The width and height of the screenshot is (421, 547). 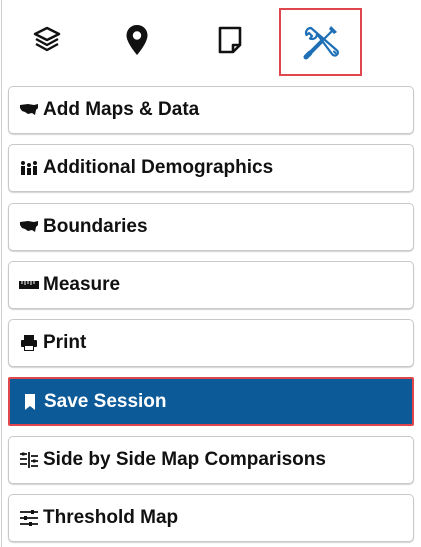 I want to click on menu-item-label: Print, so click(x=65, y=342).